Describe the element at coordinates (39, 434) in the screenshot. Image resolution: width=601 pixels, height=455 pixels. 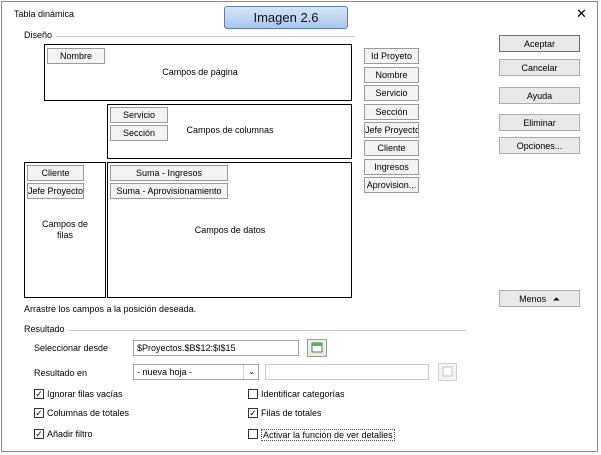
I see `add-filter-checkbox: ✓` at that location.